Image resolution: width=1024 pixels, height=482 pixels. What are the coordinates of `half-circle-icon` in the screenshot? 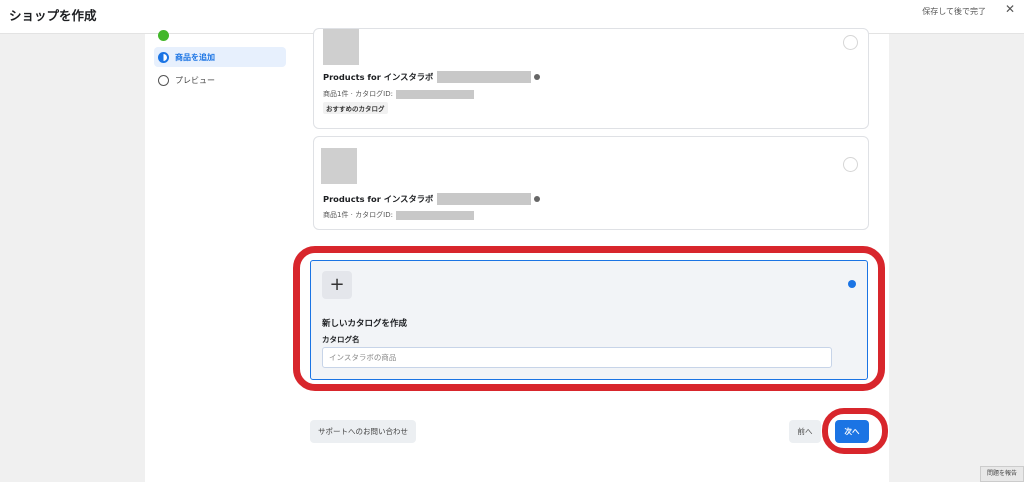 It's located at (163, 57).